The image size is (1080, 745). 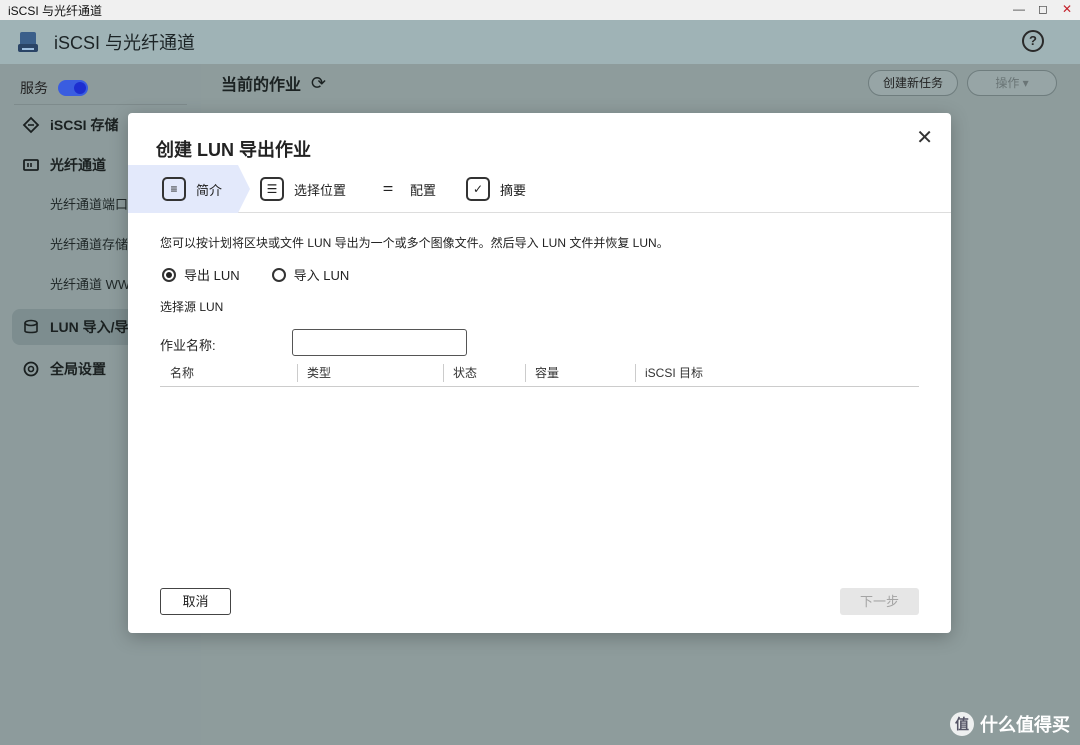 What do you see at coordinates (78, 369) in the screenshot?
I see `sidebar-item-label: 全局设置` at bounding box center [78, 369].